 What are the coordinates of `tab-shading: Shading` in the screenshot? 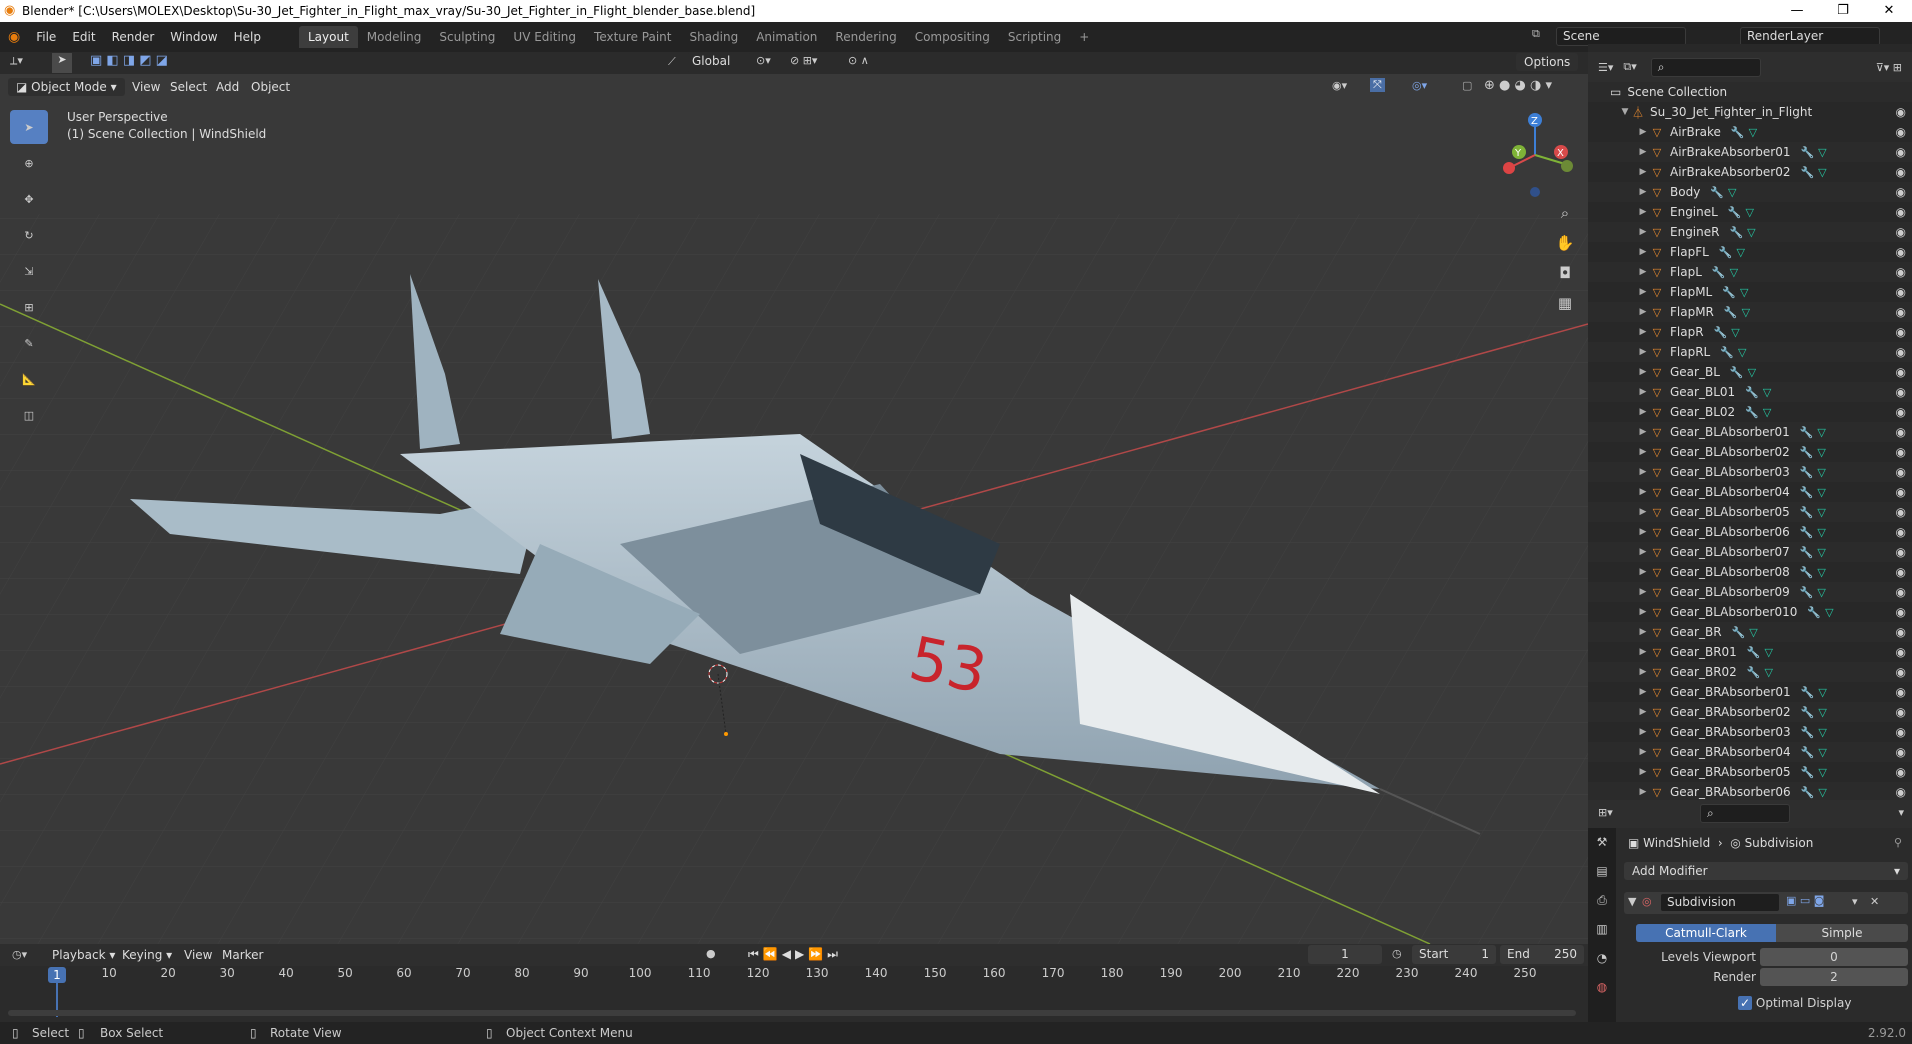 It's located at (713, 37).